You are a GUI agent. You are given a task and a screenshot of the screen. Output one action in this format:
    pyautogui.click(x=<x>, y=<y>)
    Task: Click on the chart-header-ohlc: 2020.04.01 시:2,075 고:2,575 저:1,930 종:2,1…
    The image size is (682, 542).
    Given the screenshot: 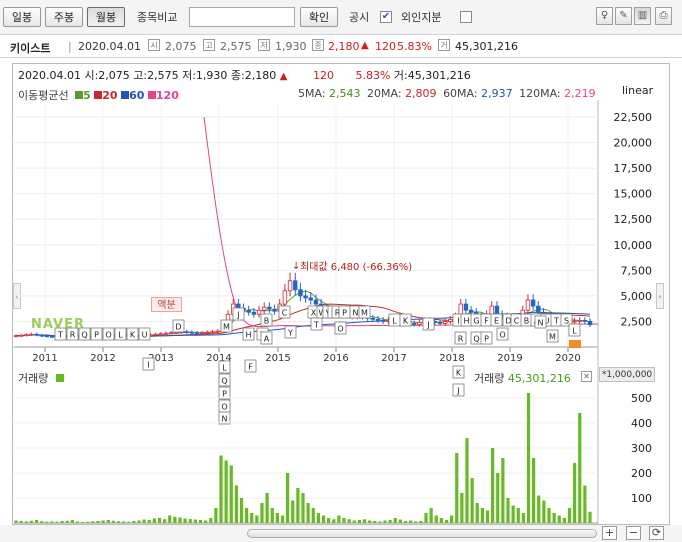 What is the action you would take?
    pyautogui.click(x=147, y=75)
    